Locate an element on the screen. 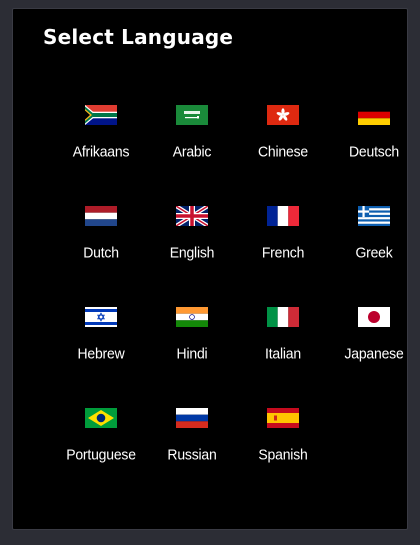 The height and width of the screenshot is (545, 420). israel-flag-icon is located at coordinates (101, 317).